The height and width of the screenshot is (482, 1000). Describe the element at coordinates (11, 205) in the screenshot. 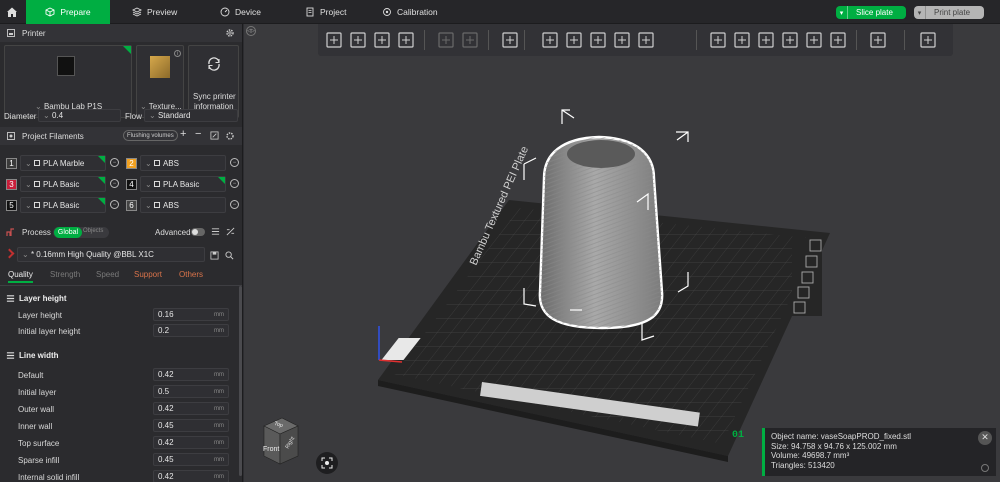

I see `filament-number: 5` at that location.